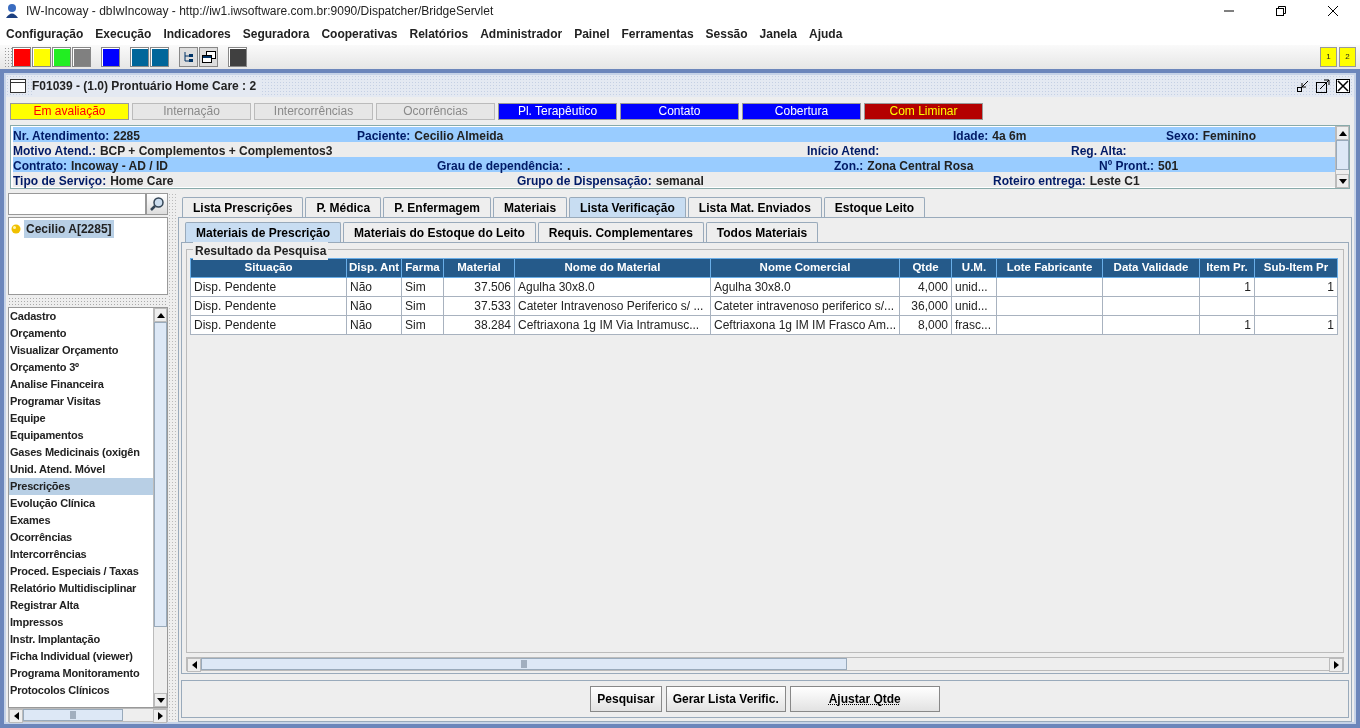  Describe the element at coordinates (279, 33) in the screenshot. I see `menu-item: Seguradora` at that location.